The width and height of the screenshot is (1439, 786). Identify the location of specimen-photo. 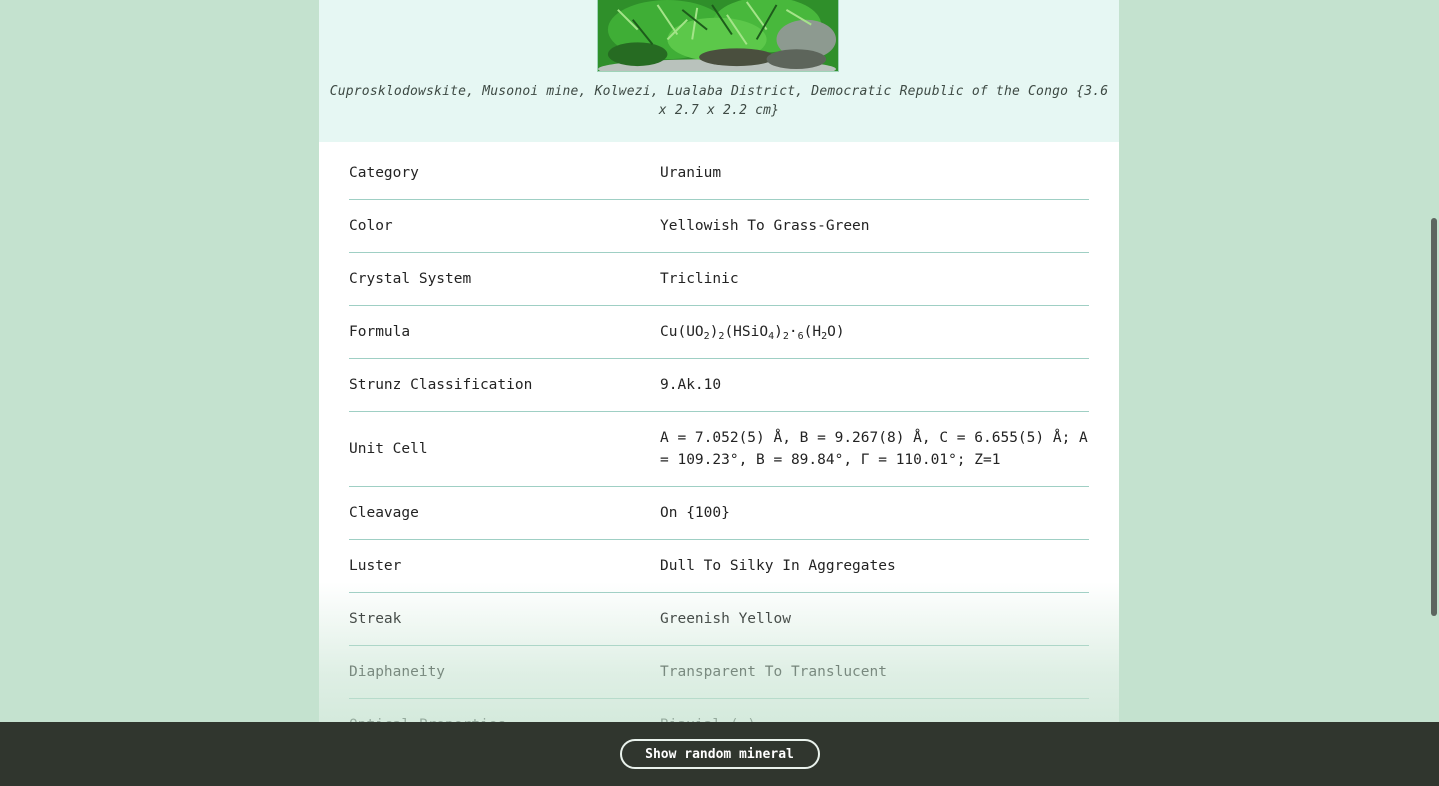
(718, 36).